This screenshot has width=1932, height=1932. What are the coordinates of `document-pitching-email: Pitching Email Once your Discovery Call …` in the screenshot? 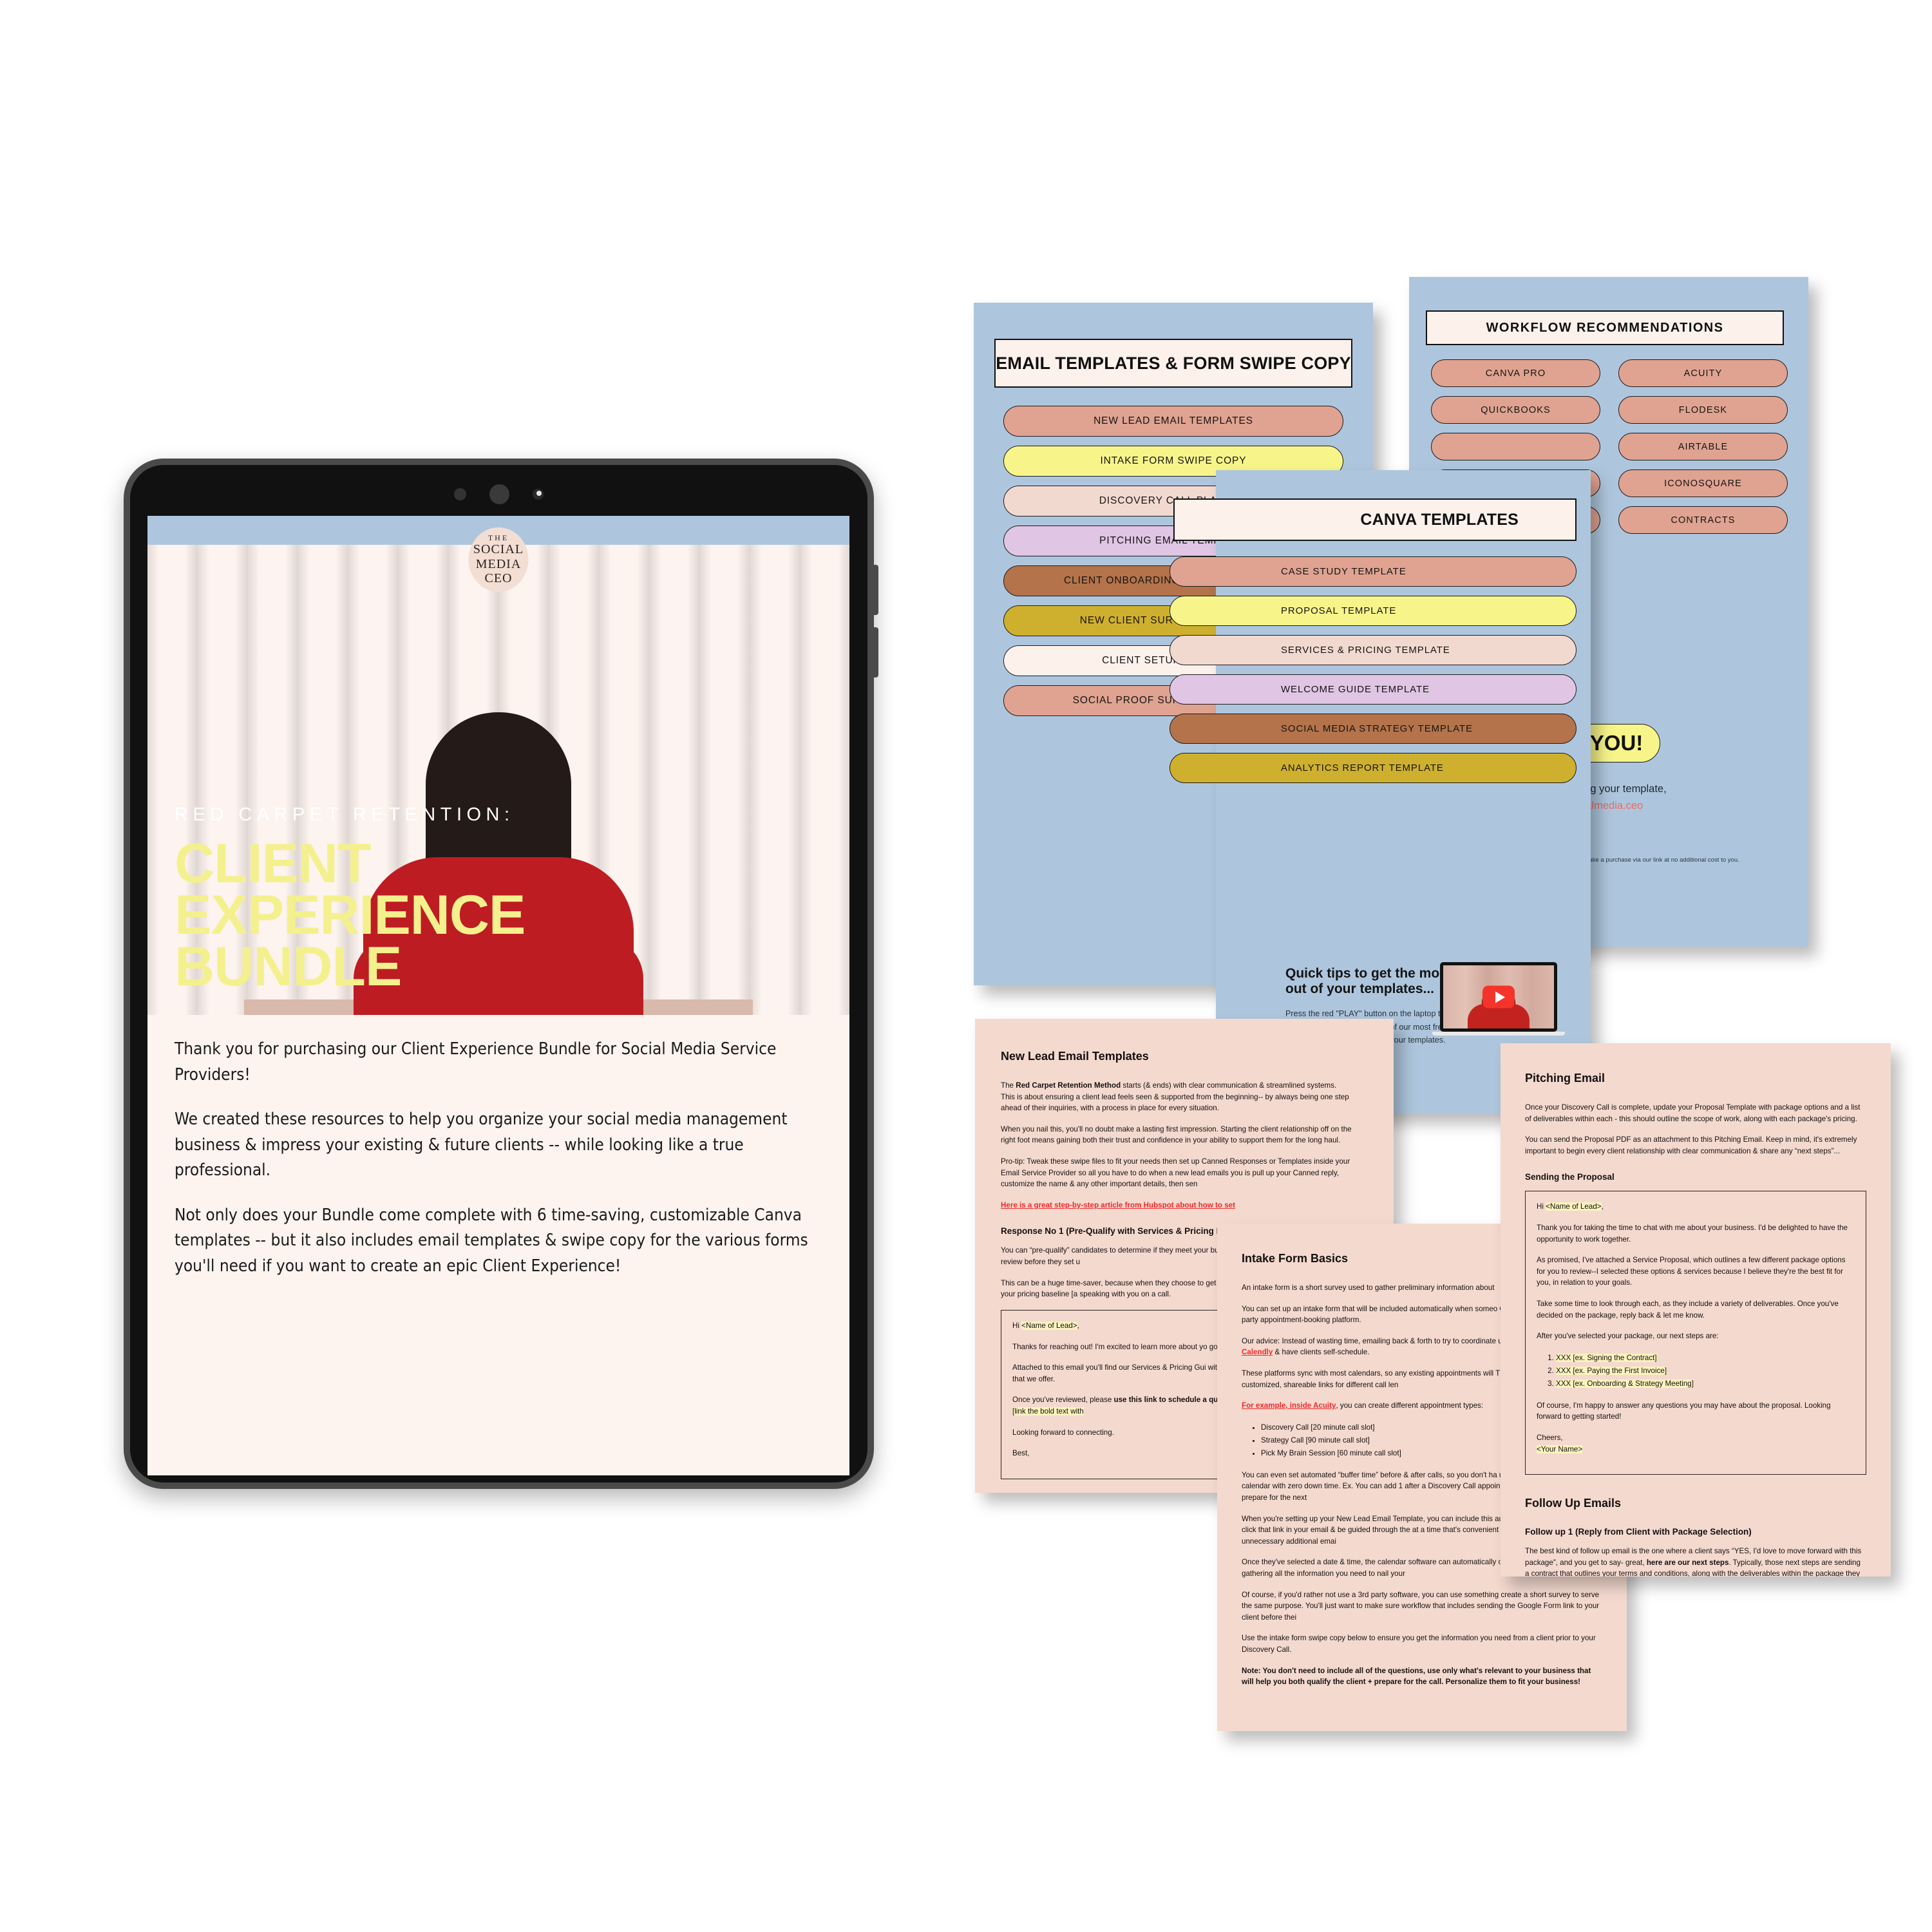 It's located at (1696, 1310).